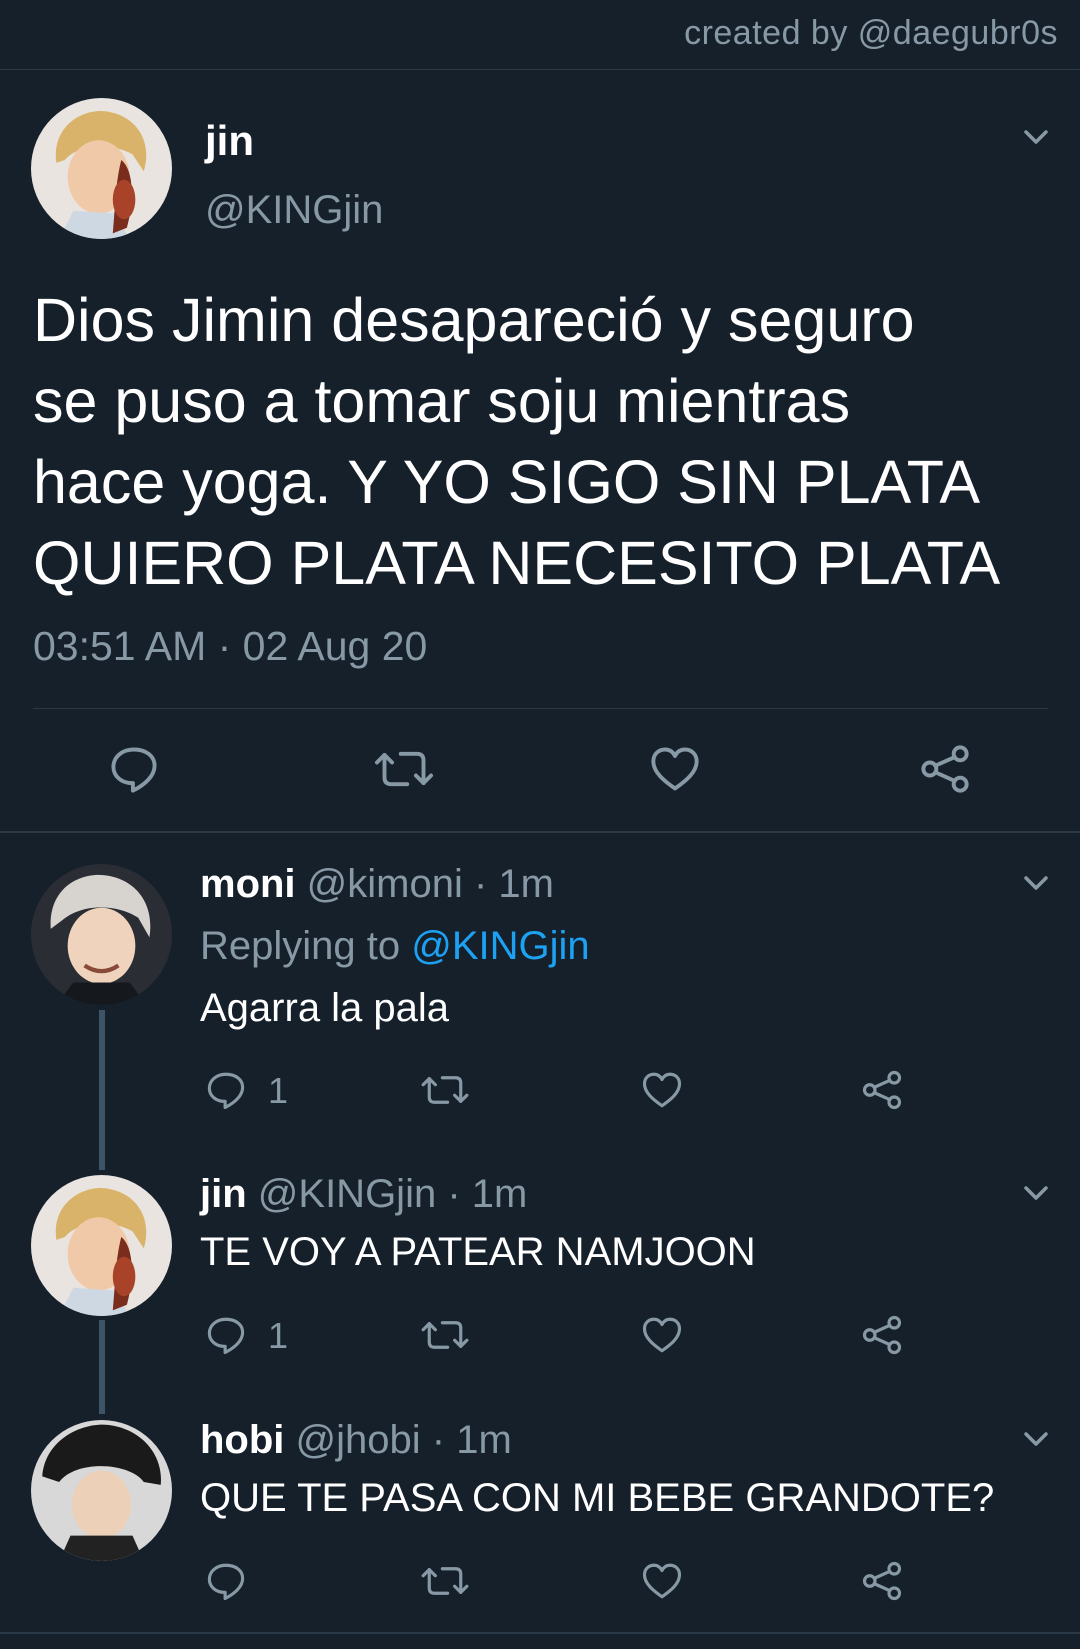  What do you see at coordinates (507, 482) in the screenshot?
I see `tweet-text-line: hace yoga. Y YO SIGO SIN PLATA` at bounding box center [507, 482].